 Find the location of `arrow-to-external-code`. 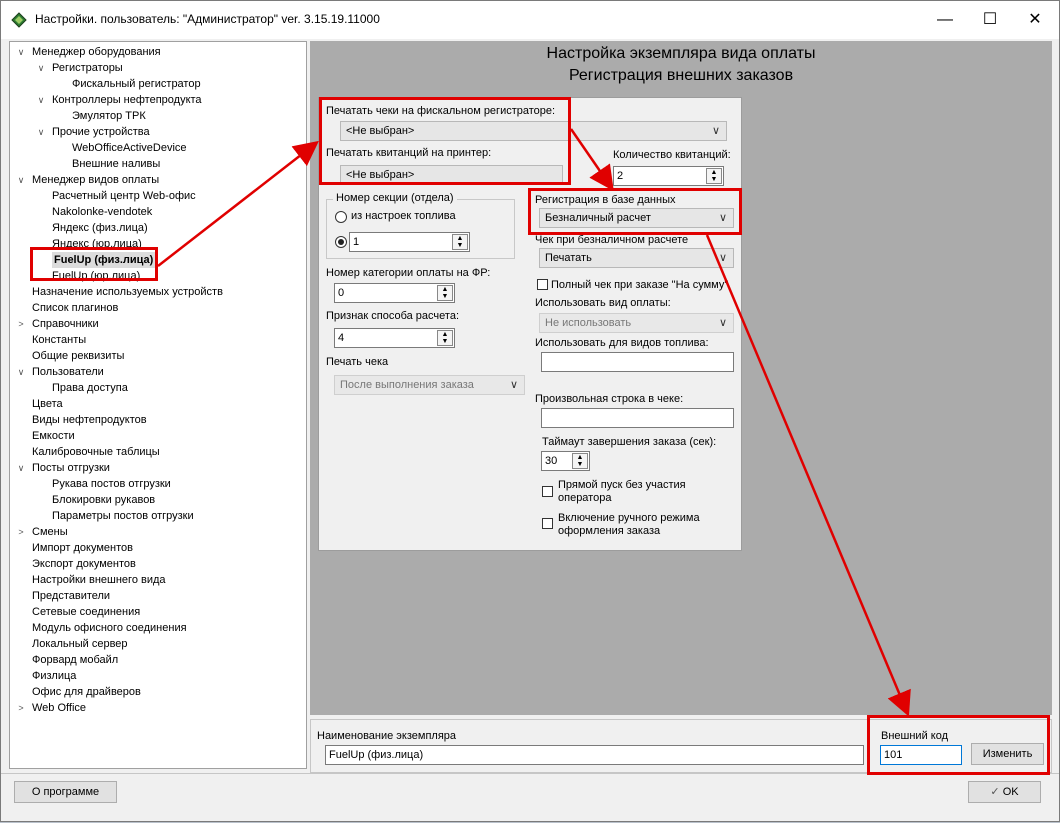

arrow-to-external-code is located at coordinates (808, 475).